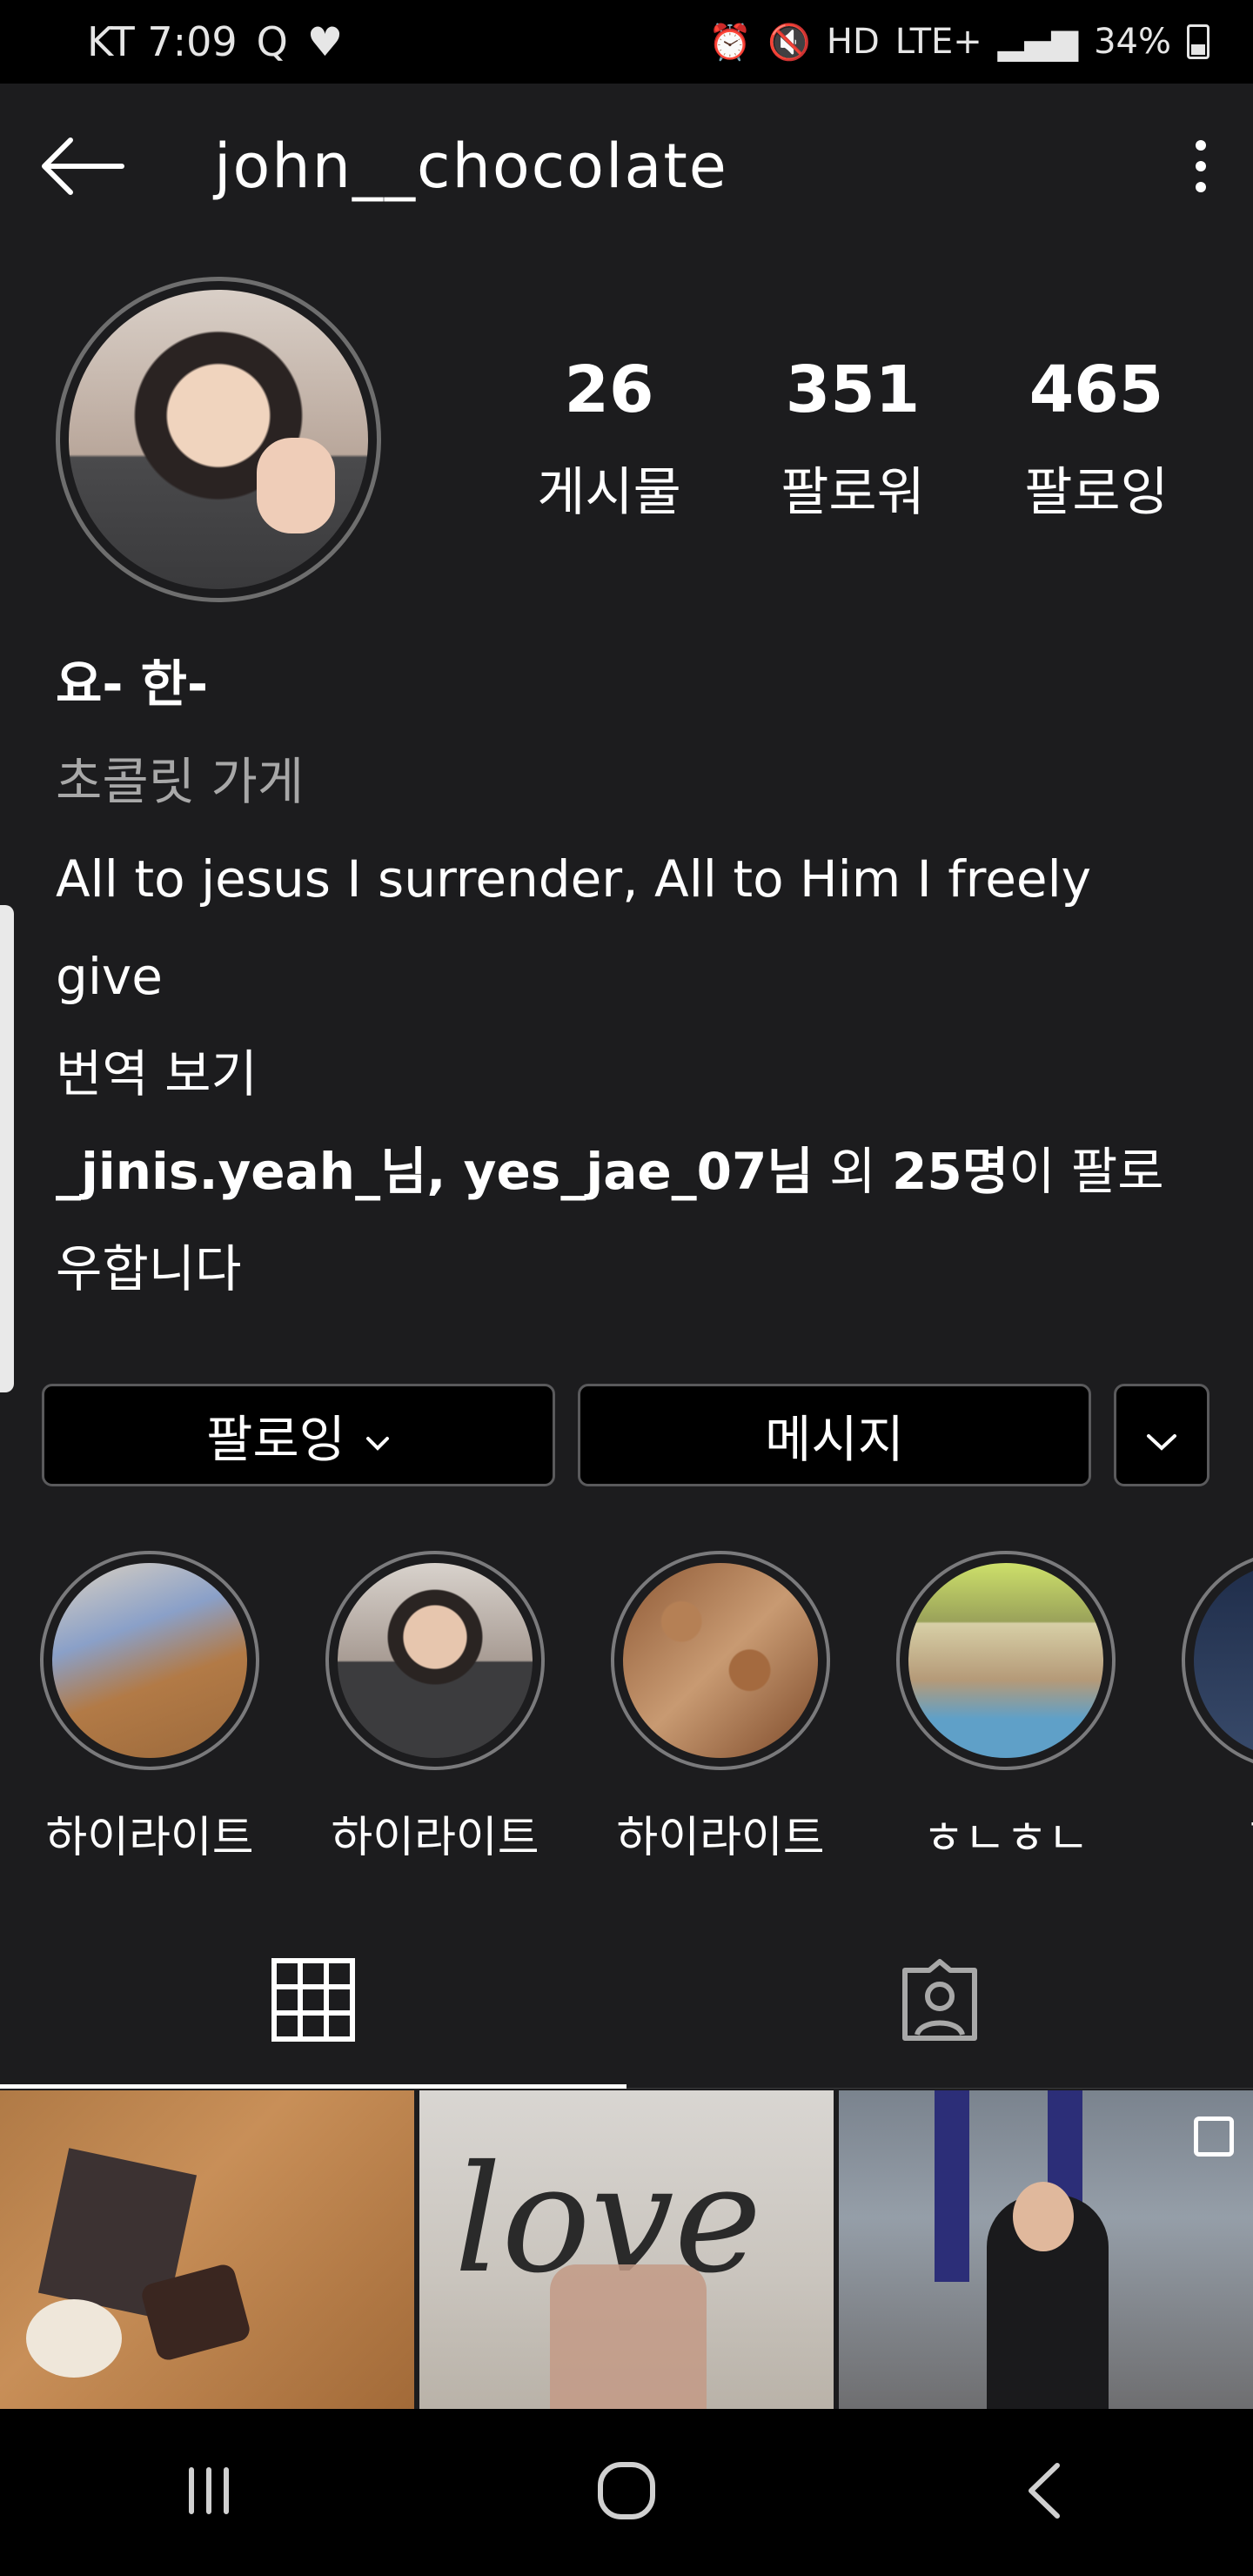  I want to click on battery-icon, so click(1198, 41).